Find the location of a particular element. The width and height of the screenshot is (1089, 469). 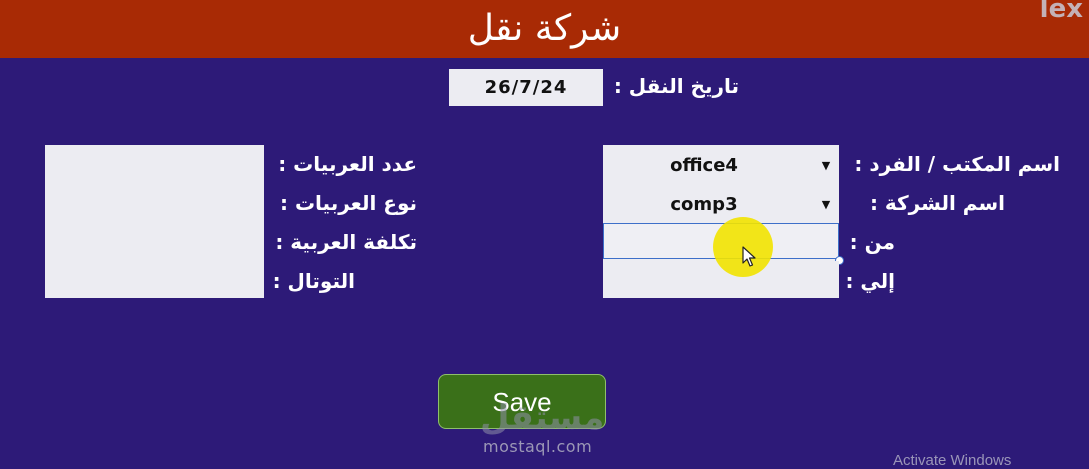

total-label: التوتال : is located at coordinates (313, 281).